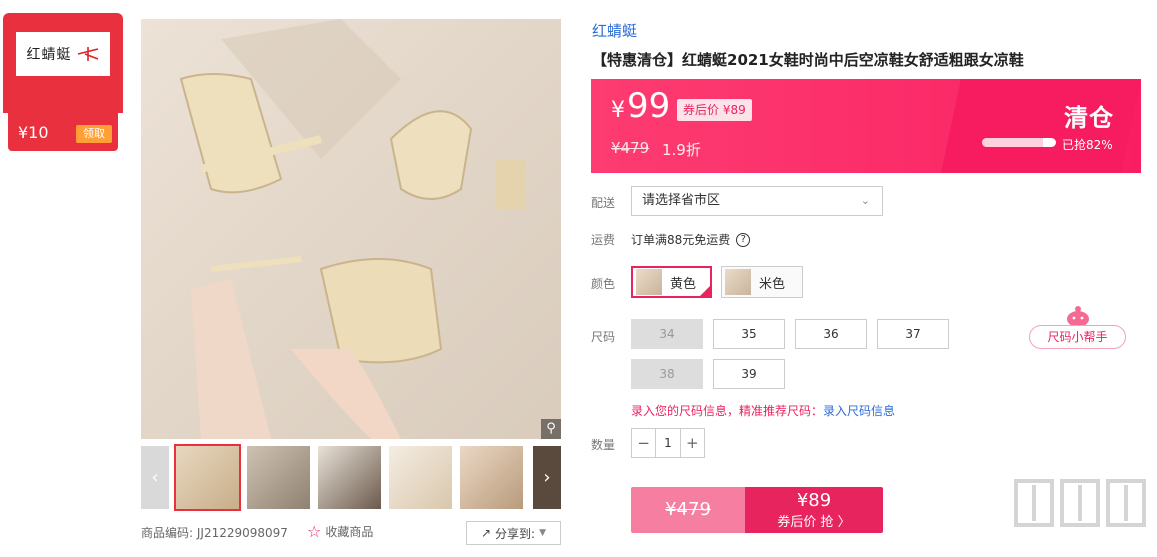 The image size is (1157, 557). I want to click on delivery-label: 配送, so click(603, 203).